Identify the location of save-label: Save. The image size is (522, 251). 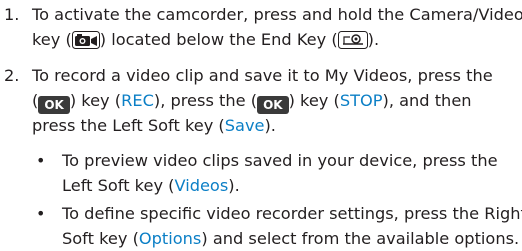
(244, 125).